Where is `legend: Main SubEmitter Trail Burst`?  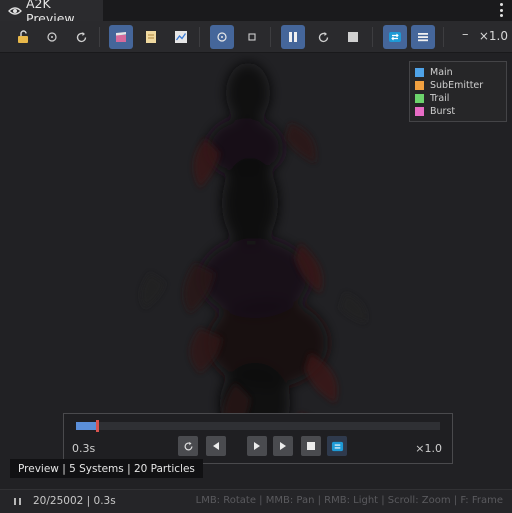 legend: Main SubEmitter Trail Burst is located at coordinates (458, 91).